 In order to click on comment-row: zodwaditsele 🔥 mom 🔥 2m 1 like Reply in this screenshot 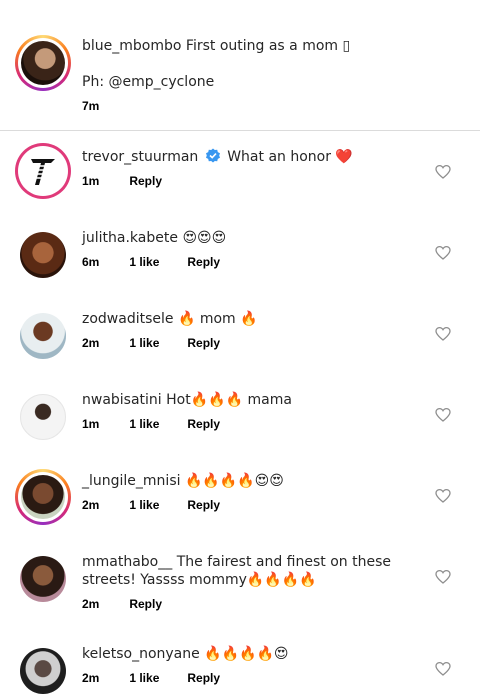, I will do `click(240, 333)`.